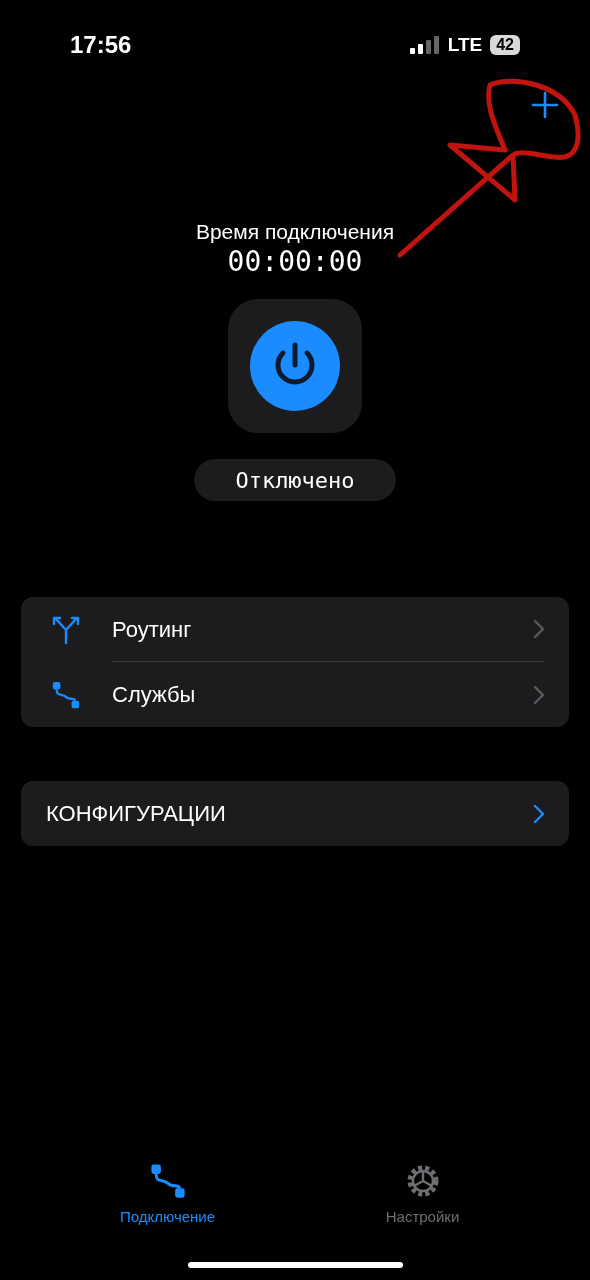  What do you see at coordinates (66, 629) in the screenshot?
I see `fork-icon` at bounding box center [66, 629].